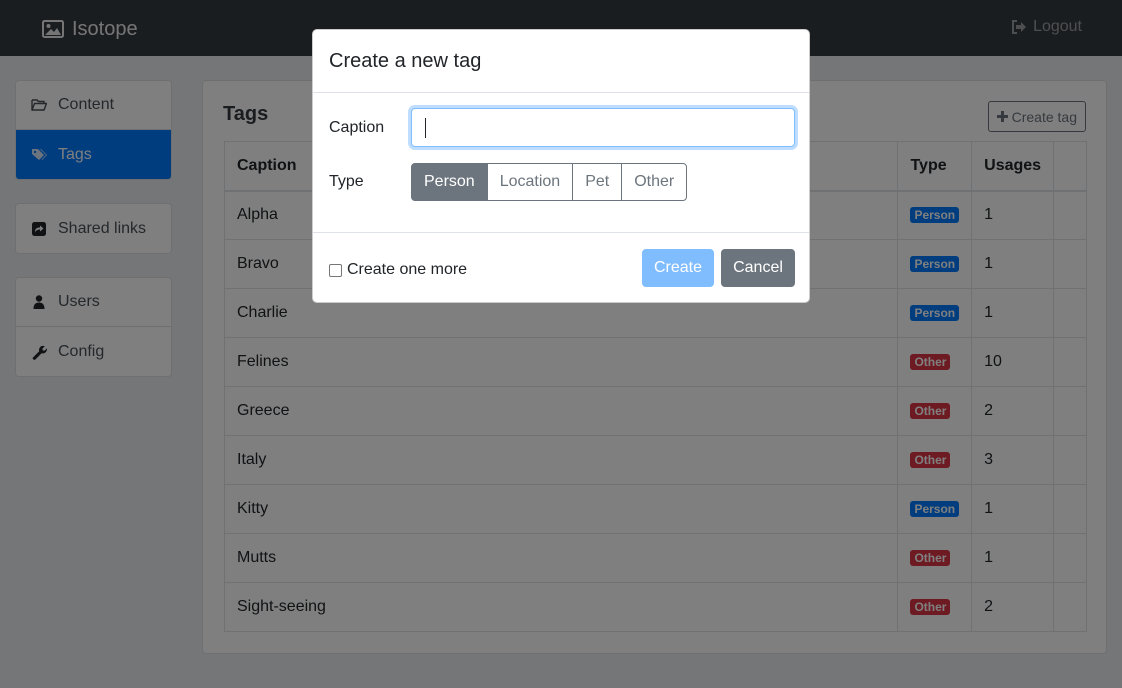  What do you see at coordinates (407, 269) in the screenshot?
I see `create-one-more-label: Create one more` at bounding box center [407, 269].